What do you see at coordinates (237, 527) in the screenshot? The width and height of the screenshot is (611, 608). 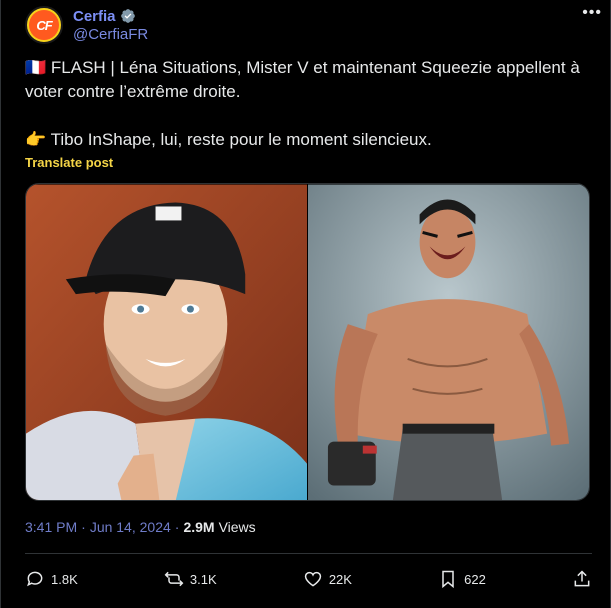 I see `views-label: Views` at bounding box center [237, 527].